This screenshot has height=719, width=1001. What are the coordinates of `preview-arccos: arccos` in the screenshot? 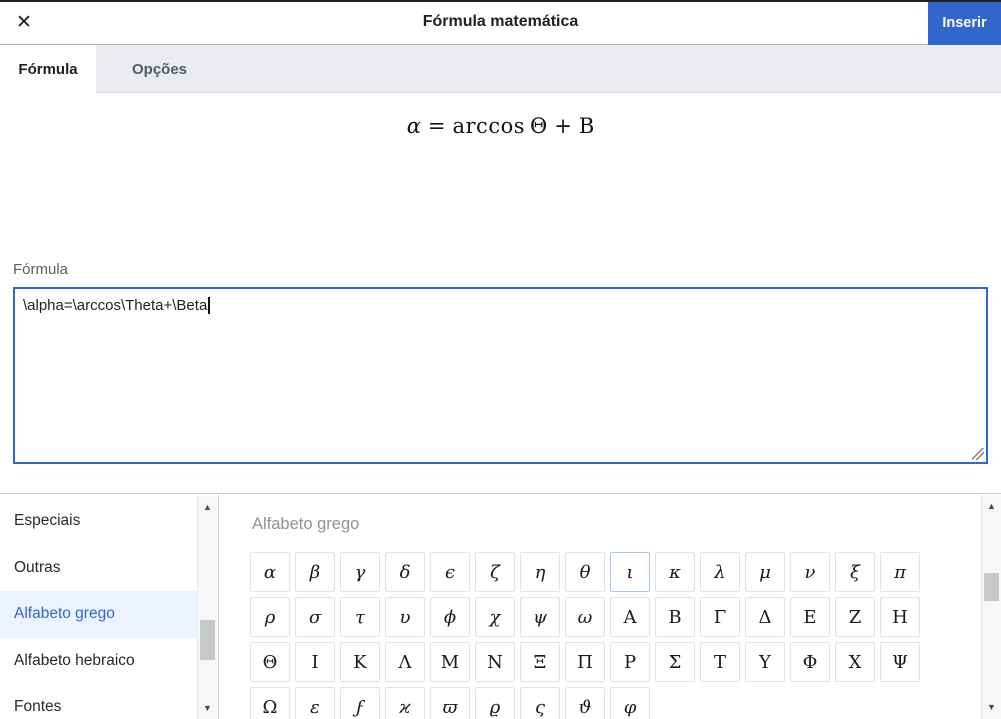 It's located at (489, 126).